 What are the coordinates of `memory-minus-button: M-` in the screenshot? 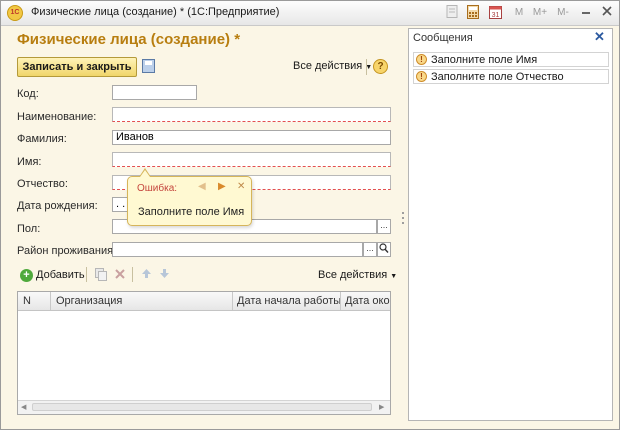 It's located at (563, 12).